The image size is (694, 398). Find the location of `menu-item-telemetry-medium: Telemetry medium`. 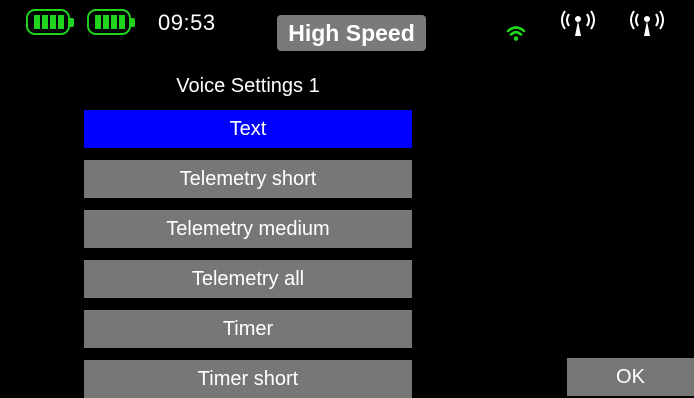

menu-item-telemetry-medium: Telemetry medium is located at coordinates (248, 229).